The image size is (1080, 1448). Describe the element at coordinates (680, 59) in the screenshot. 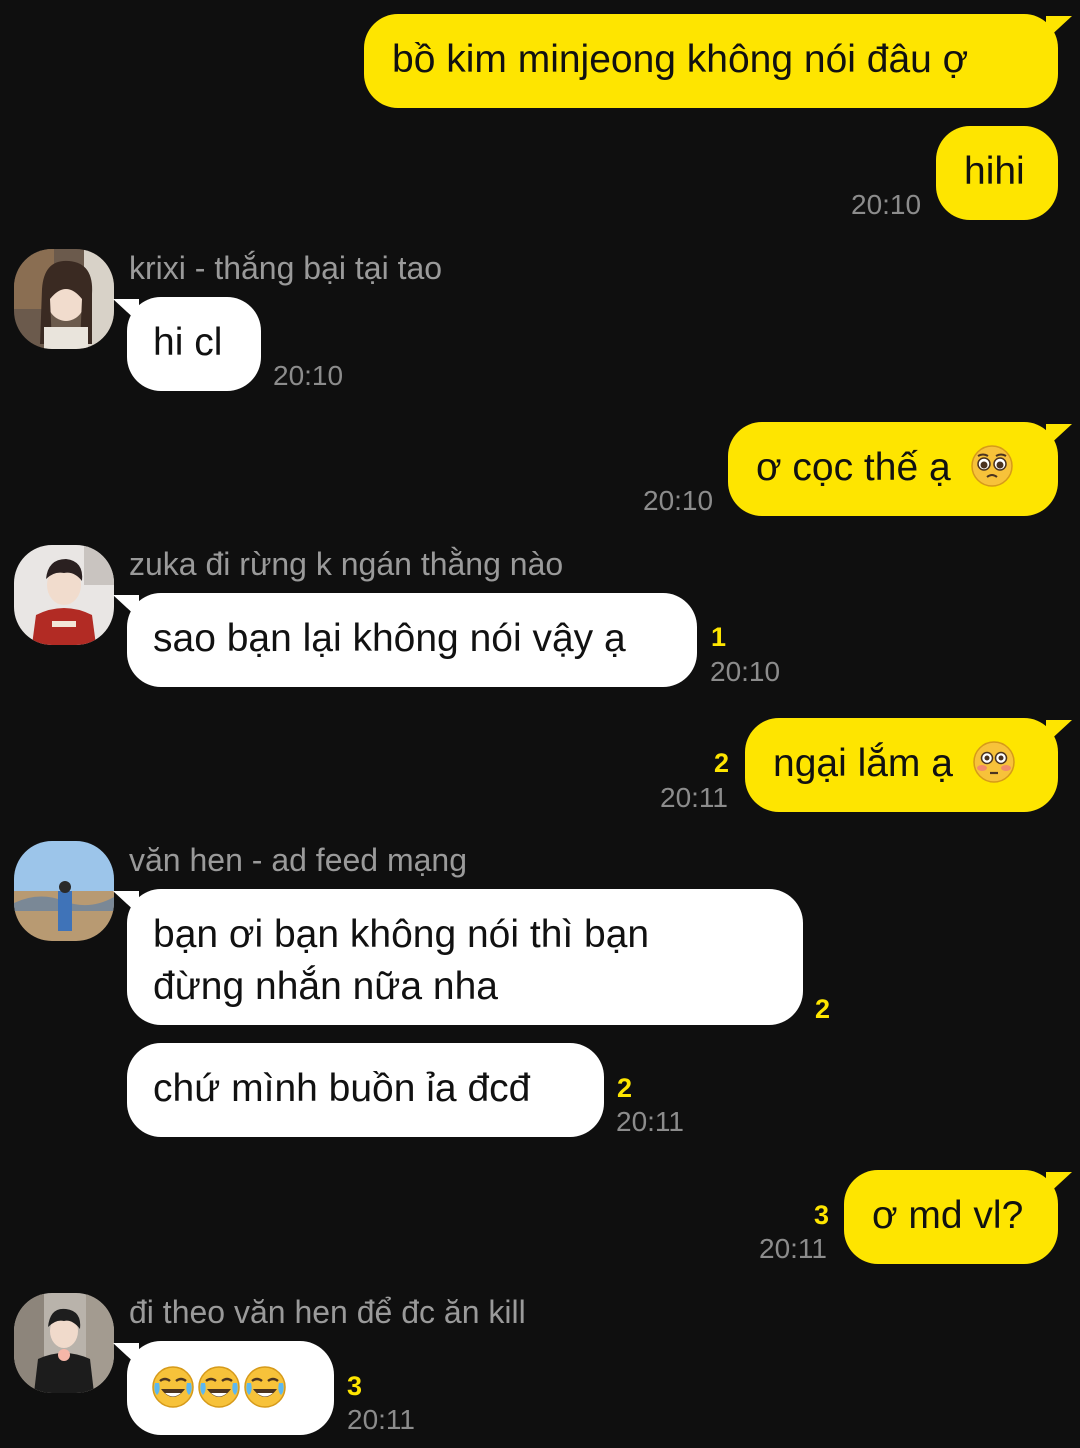

I see `message-text: bồ kim minjeong không nói đâu ợ` at that location.